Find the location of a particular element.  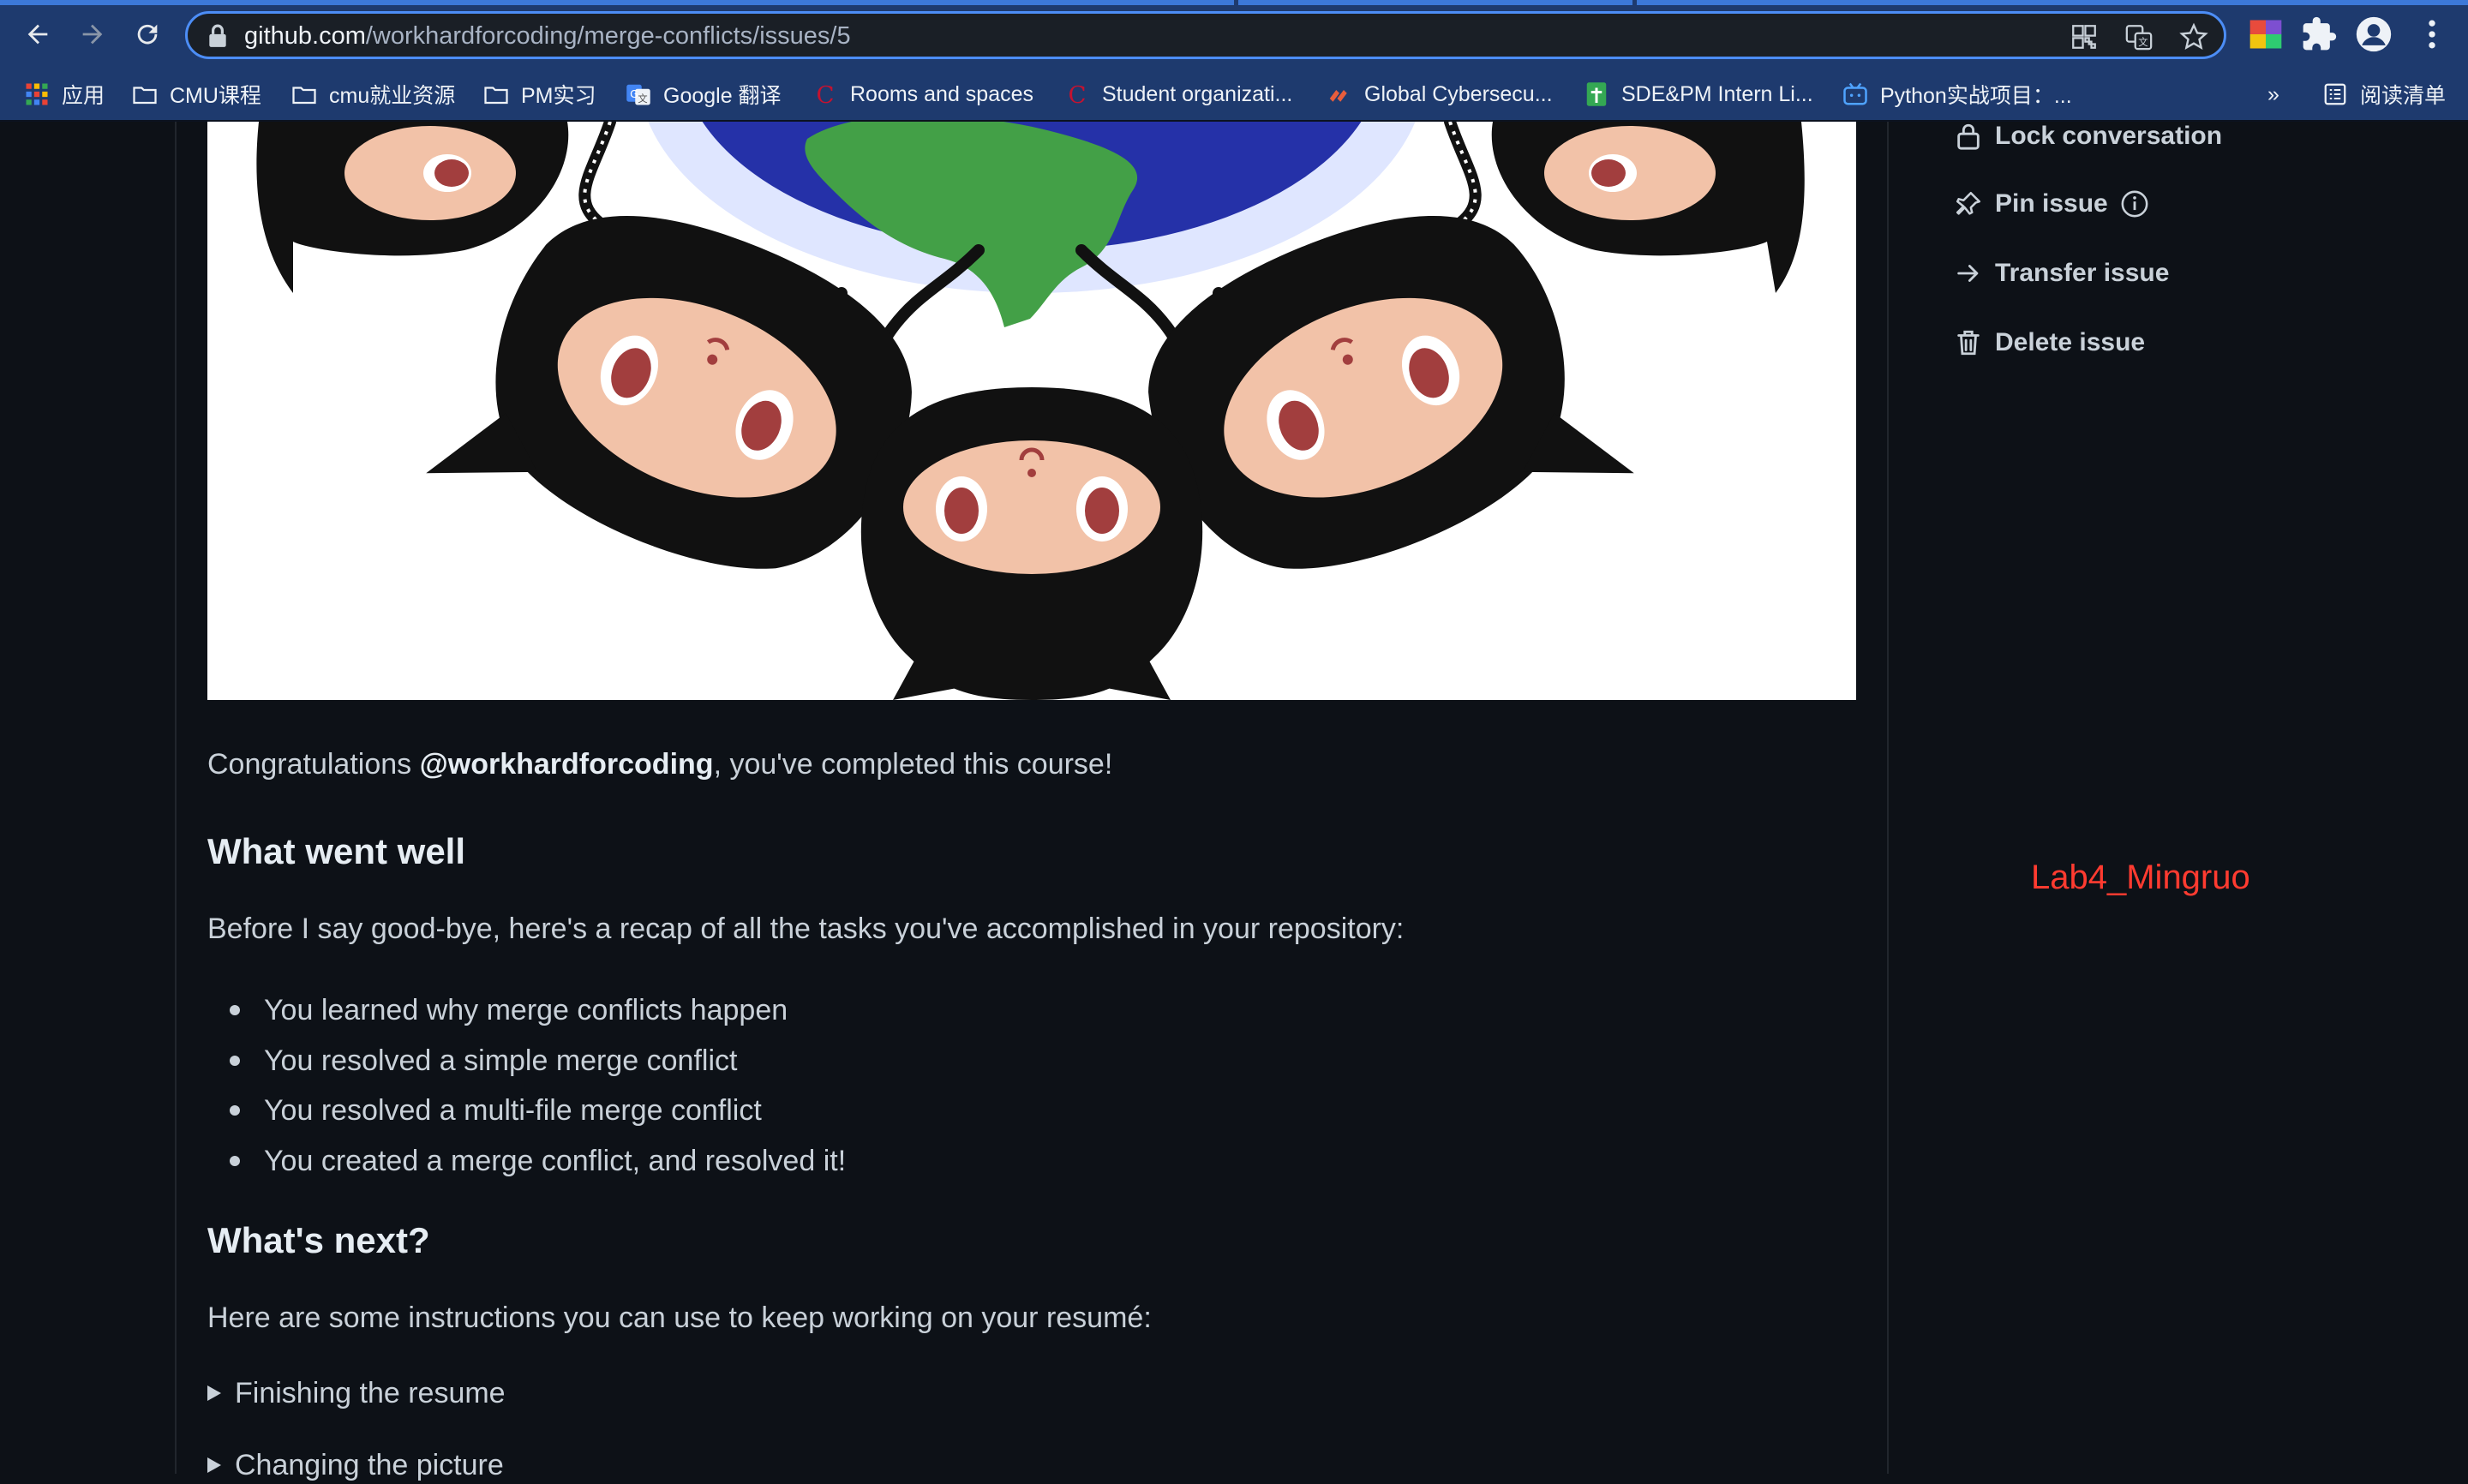

overflow-chevron-icon: » is located at coordinates (2273, 94).